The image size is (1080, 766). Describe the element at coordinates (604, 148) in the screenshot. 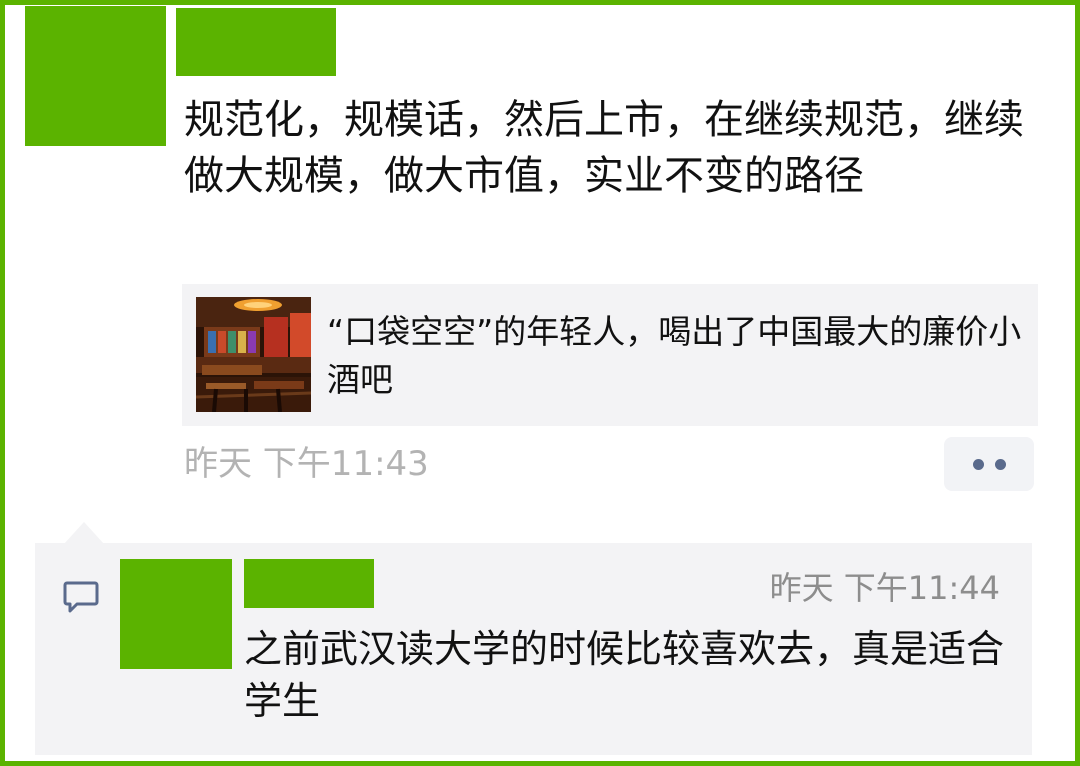

I see `post-text: 规范化，规模话，然后上市，在继续规范，继续做大规模，做大市值，实业不变的路径` at that location.